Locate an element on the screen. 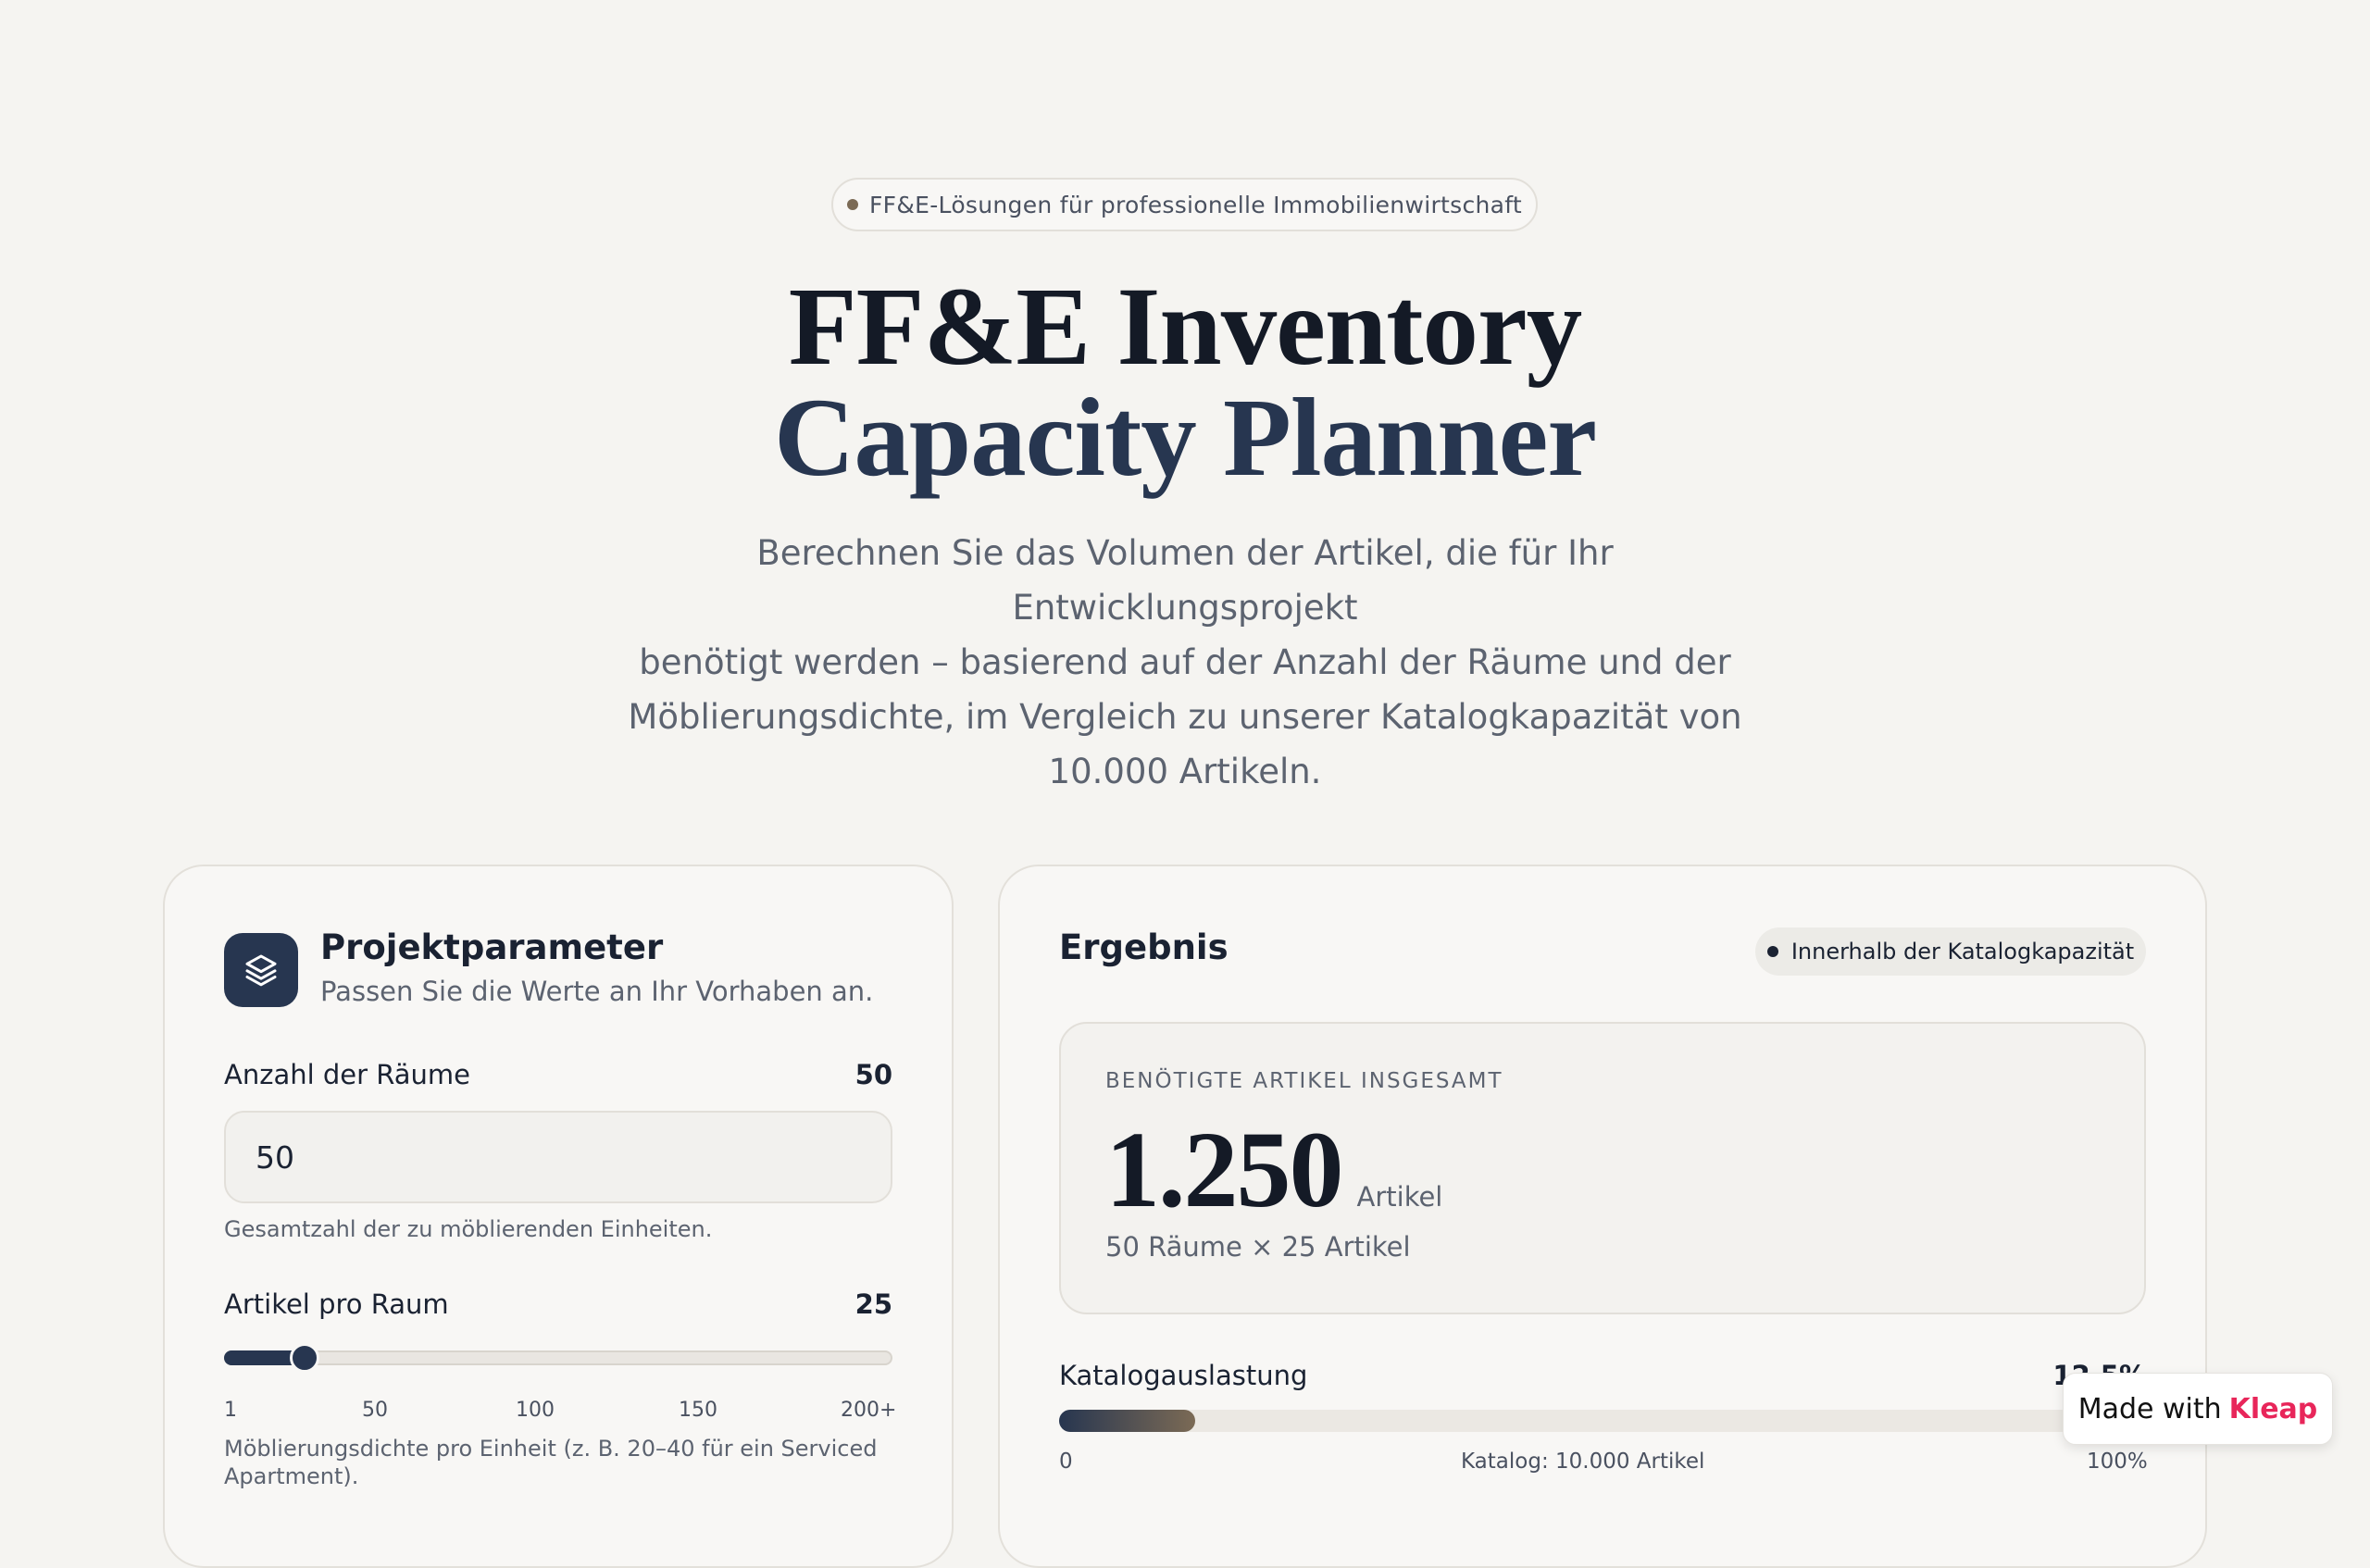 The height and width of the screenshot is (1568, 2370). rooms-label: Anzahl der Räume is located at coordinates (347, 1074).